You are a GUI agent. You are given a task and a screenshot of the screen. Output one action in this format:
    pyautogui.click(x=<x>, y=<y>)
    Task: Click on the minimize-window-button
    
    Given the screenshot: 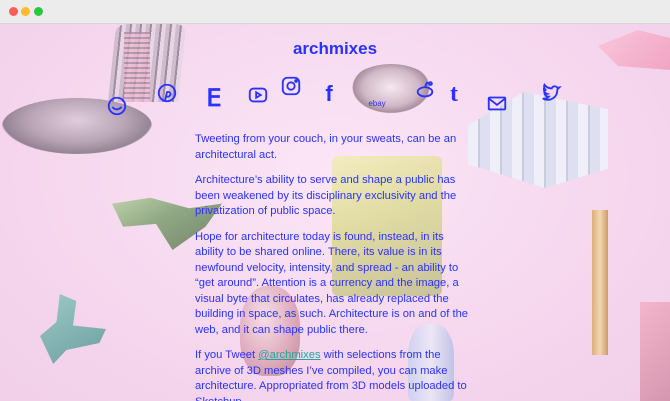 What is the action you would take?
    pyautogui.click(x=25, y=11)
    